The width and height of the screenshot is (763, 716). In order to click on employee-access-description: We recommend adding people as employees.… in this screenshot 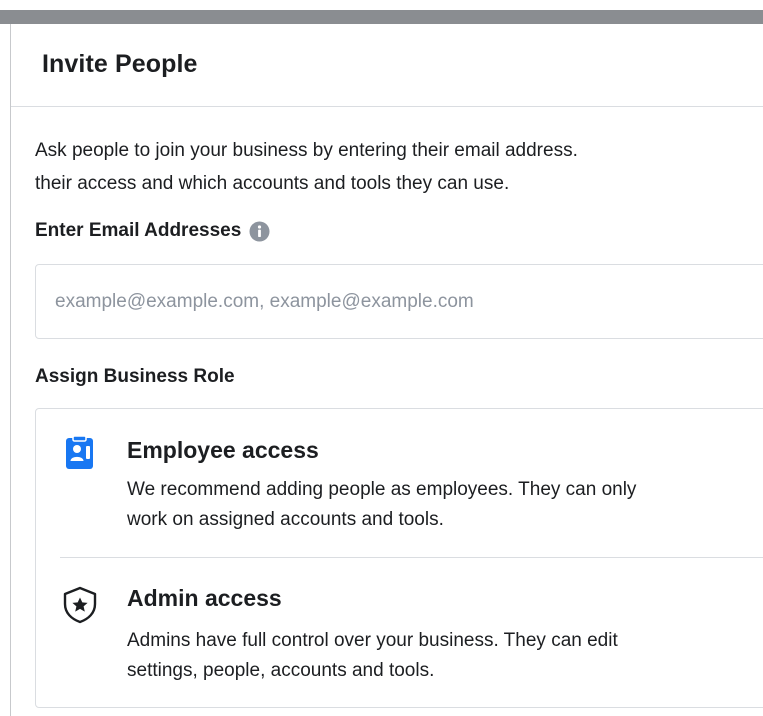, I will do `click(445, 505)`.